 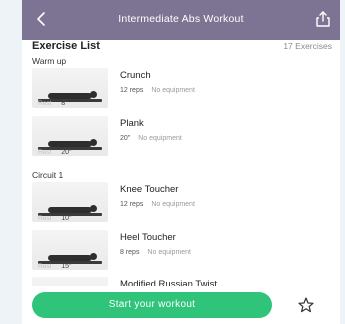 What do you see at coordinates (66, 266) in the screenshot?
I see `rest-value: 15"` at bounding box center [66, 266].